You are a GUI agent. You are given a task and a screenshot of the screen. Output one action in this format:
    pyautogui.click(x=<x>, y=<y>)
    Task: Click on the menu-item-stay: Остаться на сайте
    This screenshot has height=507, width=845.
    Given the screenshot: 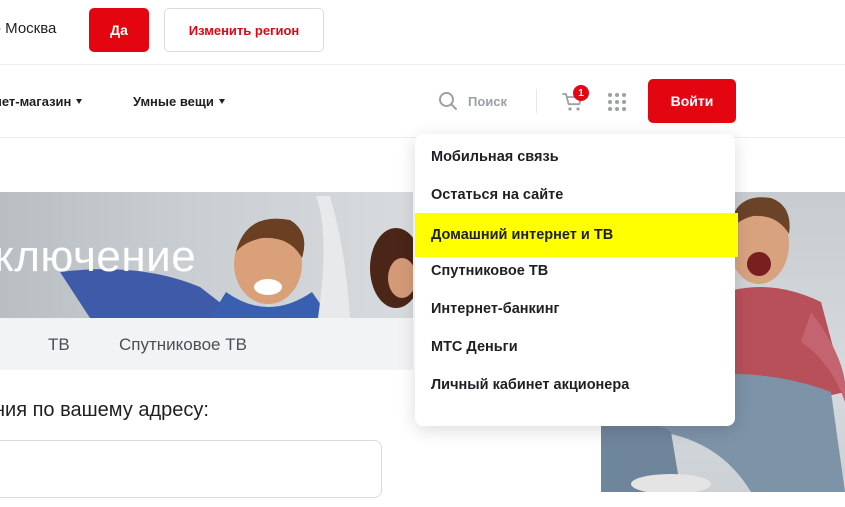 What is the action you would take?
    pyautogui.click(x=575, y=195)
    